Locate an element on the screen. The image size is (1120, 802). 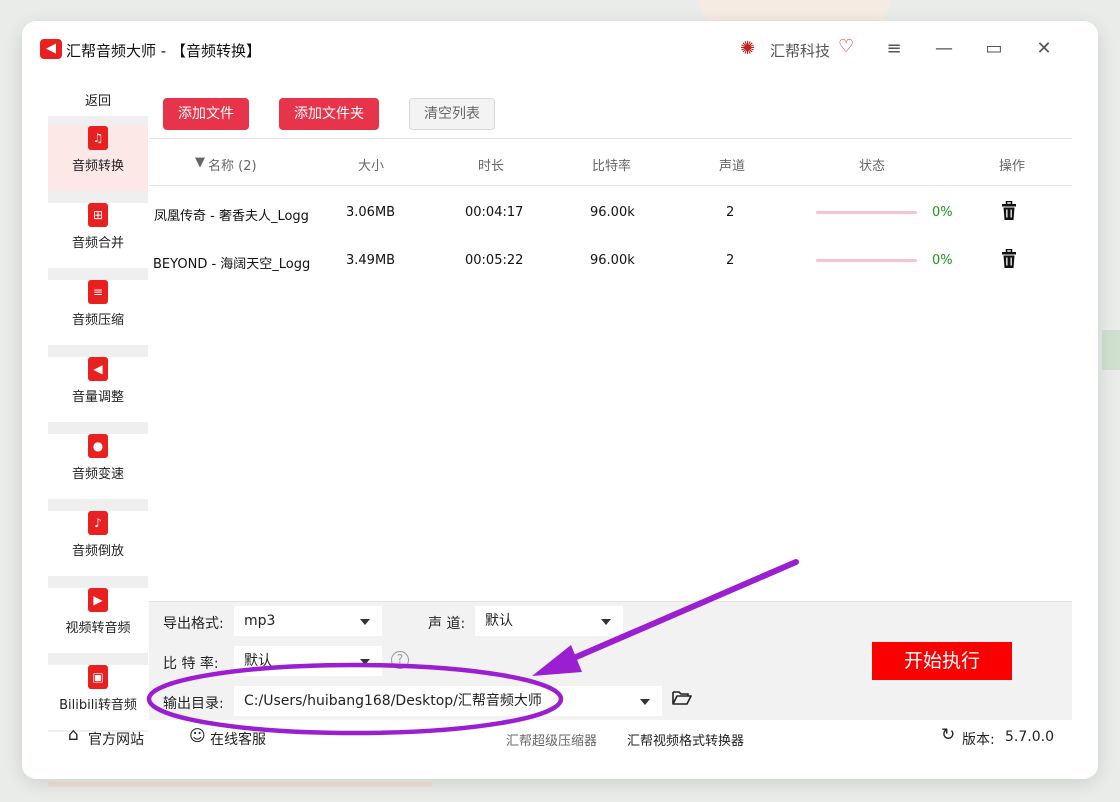
column-header-status: 状态 is located at coordinates (872, 166).